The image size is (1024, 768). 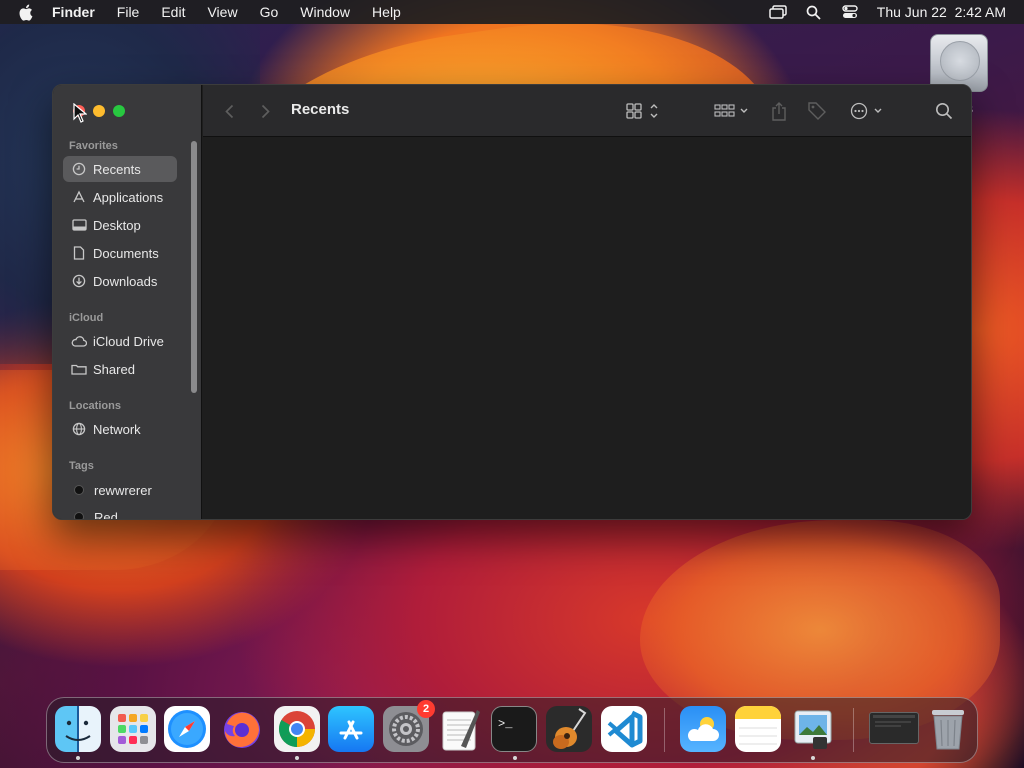 What do you see at coordinates (128, 341) in the screenshot?
I see `sidebar-item-label: iCloud Drive` at bounding box center [128, 341].